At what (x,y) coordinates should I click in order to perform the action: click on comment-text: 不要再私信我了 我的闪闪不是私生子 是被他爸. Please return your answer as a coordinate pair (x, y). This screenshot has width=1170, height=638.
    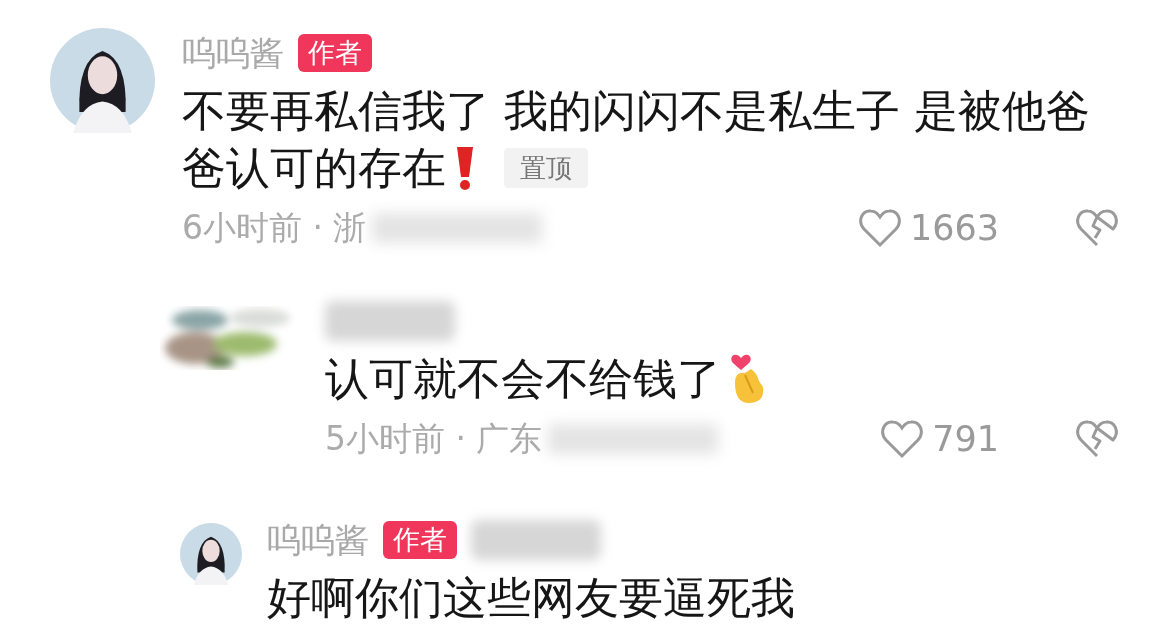
    Looking at the image, I should click on (636, 111).